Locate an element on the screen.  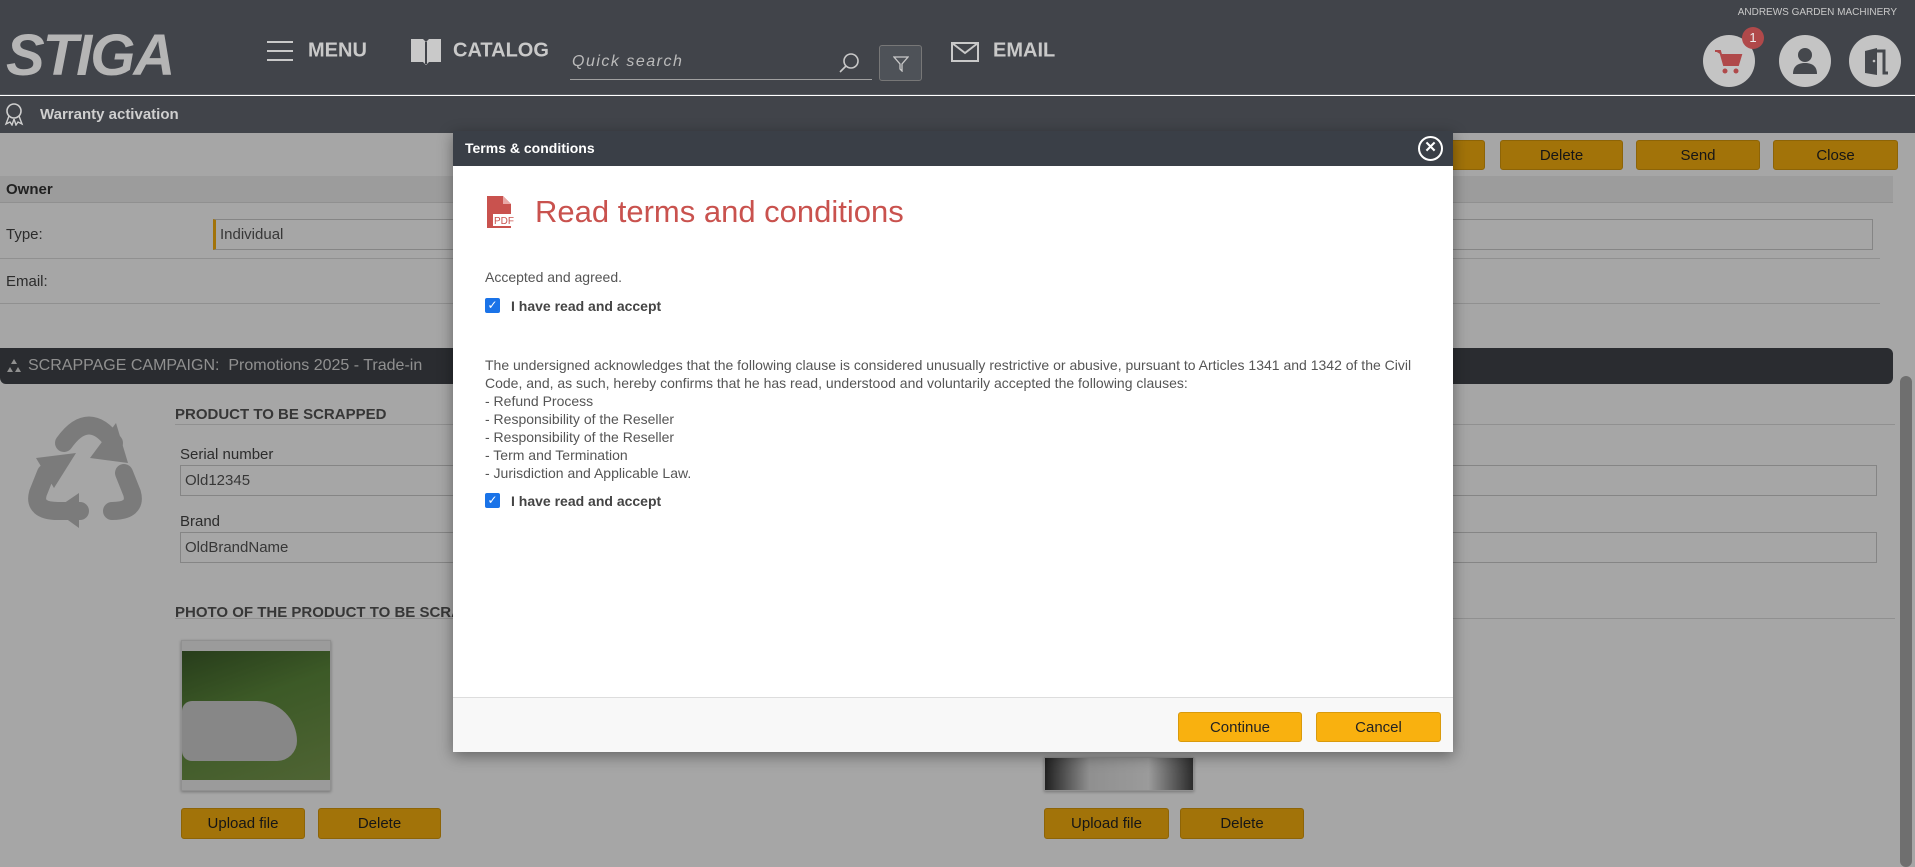
dialog-footer: Continue Cancel is located at coordinates (953, 724).